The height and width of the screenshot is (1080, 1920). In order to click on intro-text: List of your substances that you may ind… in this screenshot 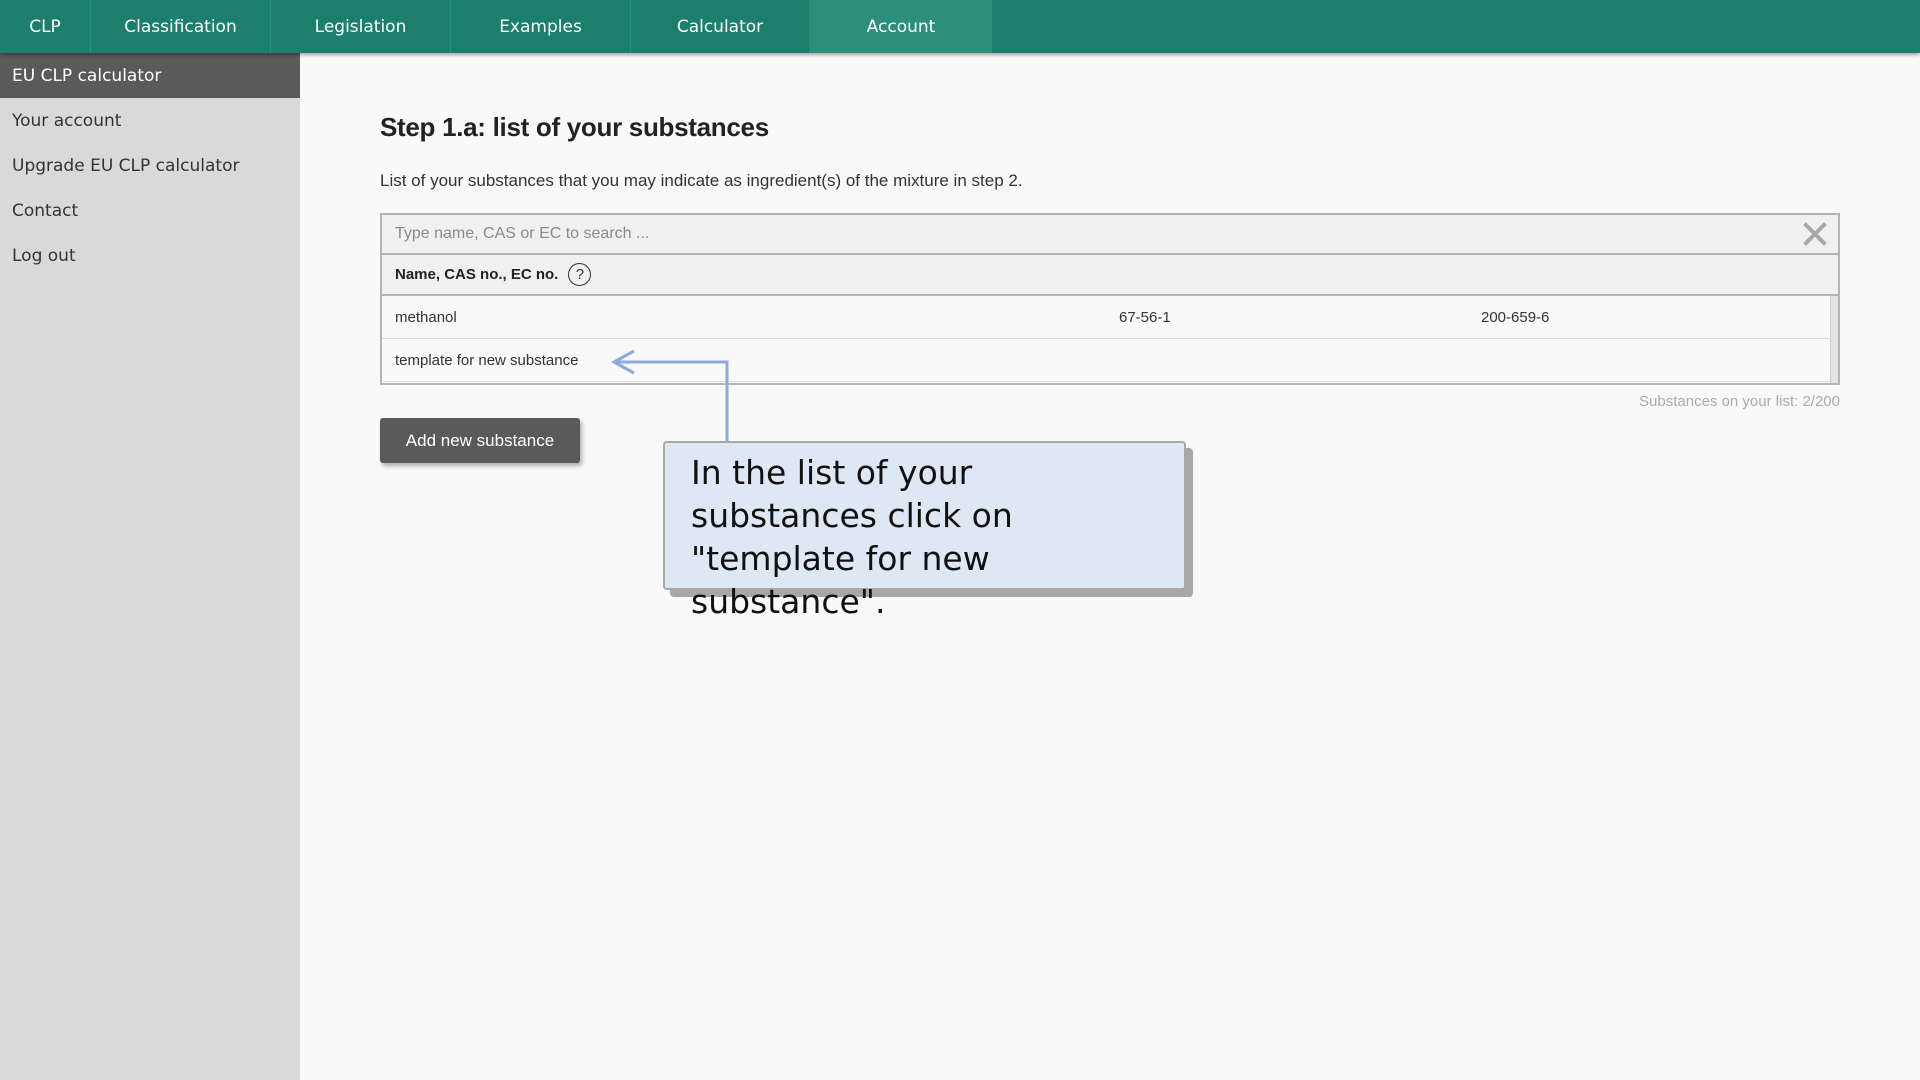, I will do `click(701, 180)`.